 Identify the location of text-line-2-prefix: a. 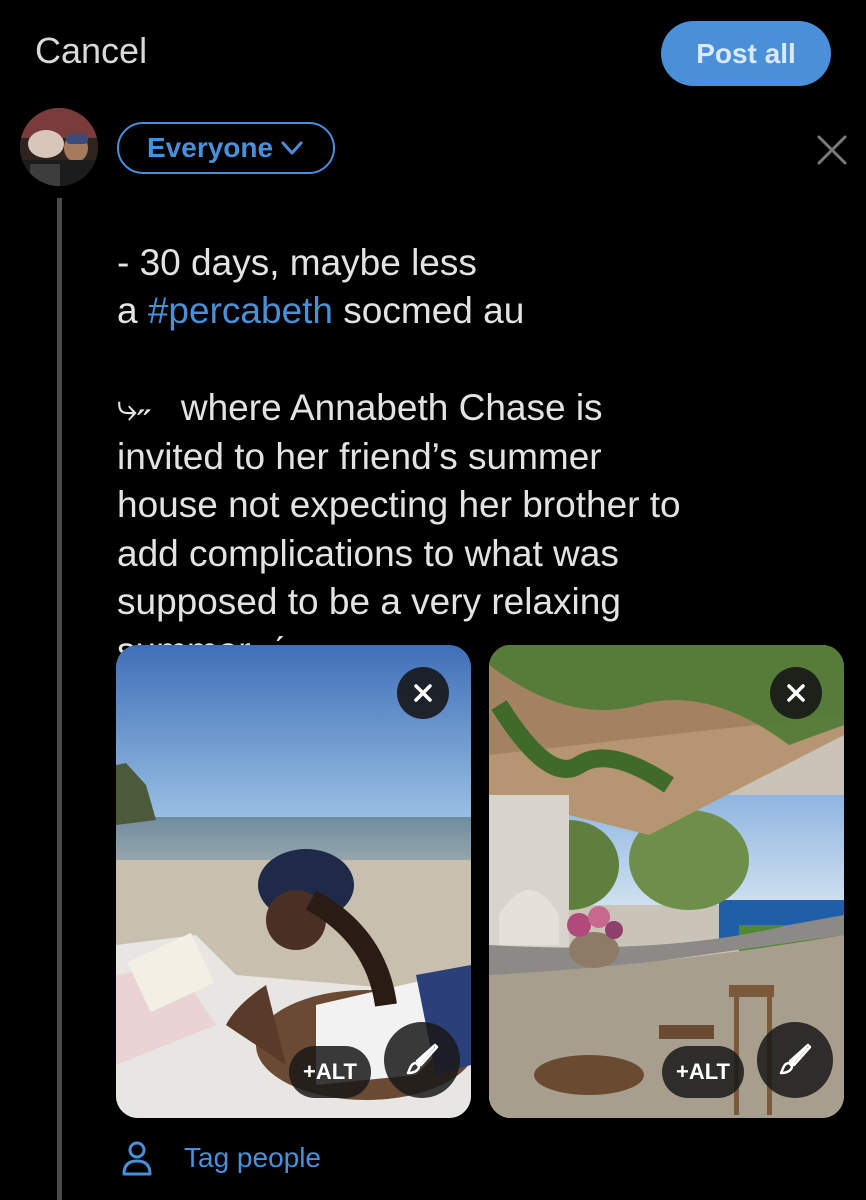
(132, 310).